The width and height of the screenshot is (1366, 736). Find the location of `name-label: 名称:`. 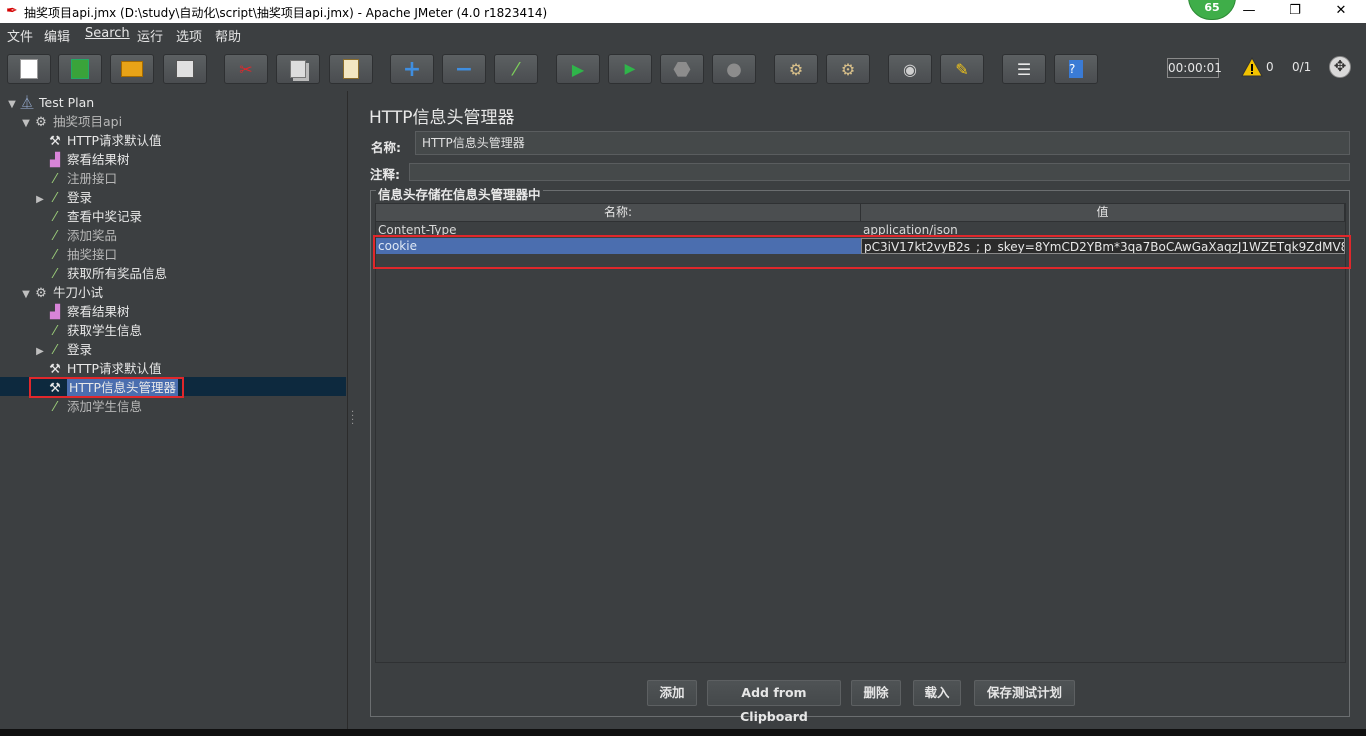

name-label: 名称: is located at coordinates (386, 147).